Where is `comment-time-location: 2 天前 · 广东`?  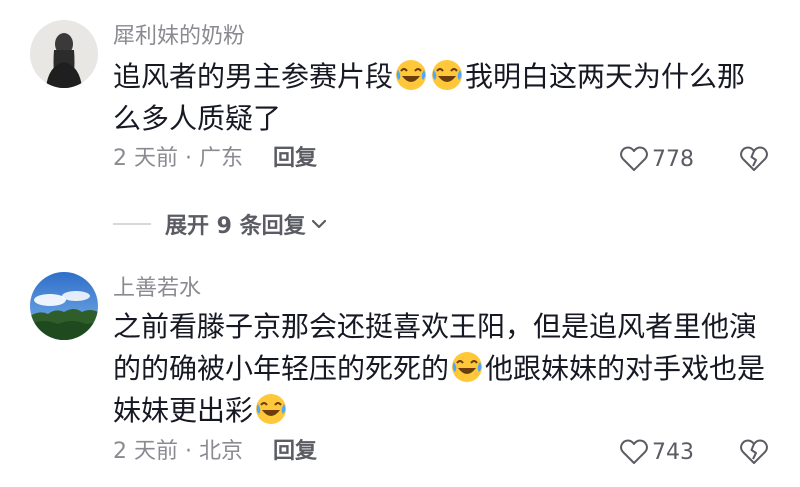 comment-time-location: 2 天前 · 广东 is located at coordinates (178, 158).